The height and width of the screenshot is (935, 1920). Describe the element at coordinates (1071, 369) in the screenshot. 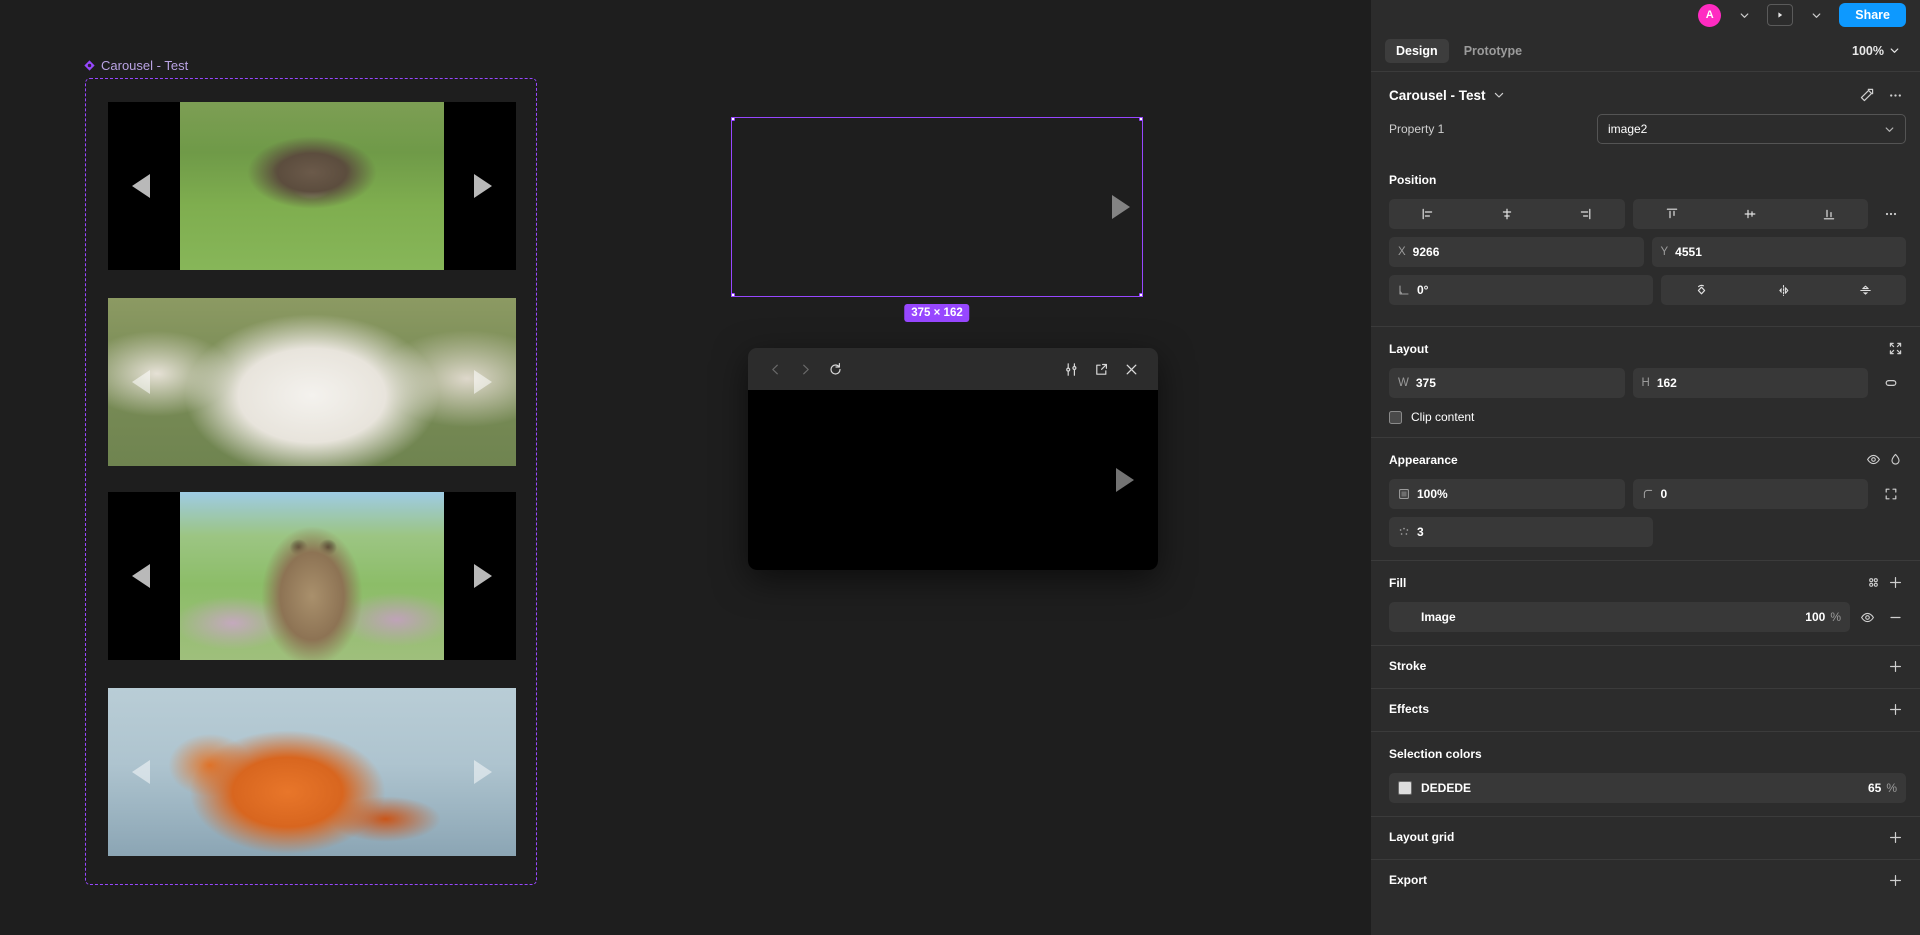

I see `sliders-icon` at that location.